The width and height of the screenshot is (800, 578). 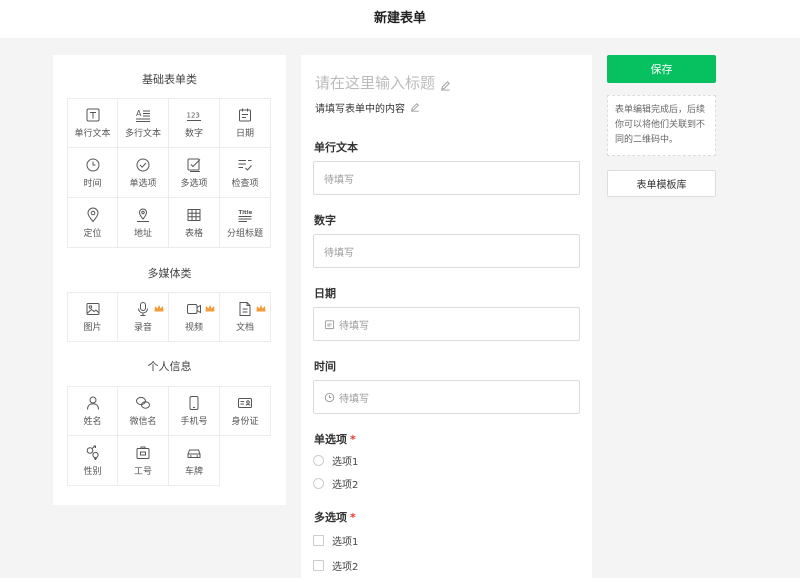 What do you see at coordinates (143, 183) in the screenshot?
I see `palette-item-label: 单选项` at bounding box center [143, 183].